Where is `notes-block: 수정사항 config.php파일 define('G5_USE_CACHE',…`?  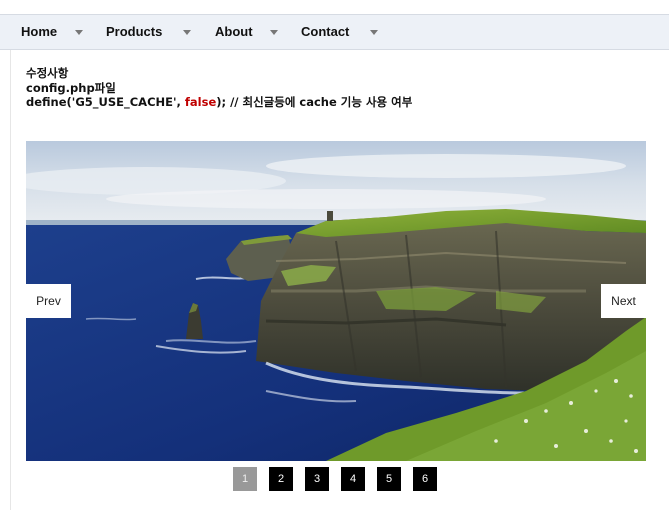
notes-block: 수정사항 config.php파일 define('G5_USE_CACHE',… is located at coordinates (219, 88).